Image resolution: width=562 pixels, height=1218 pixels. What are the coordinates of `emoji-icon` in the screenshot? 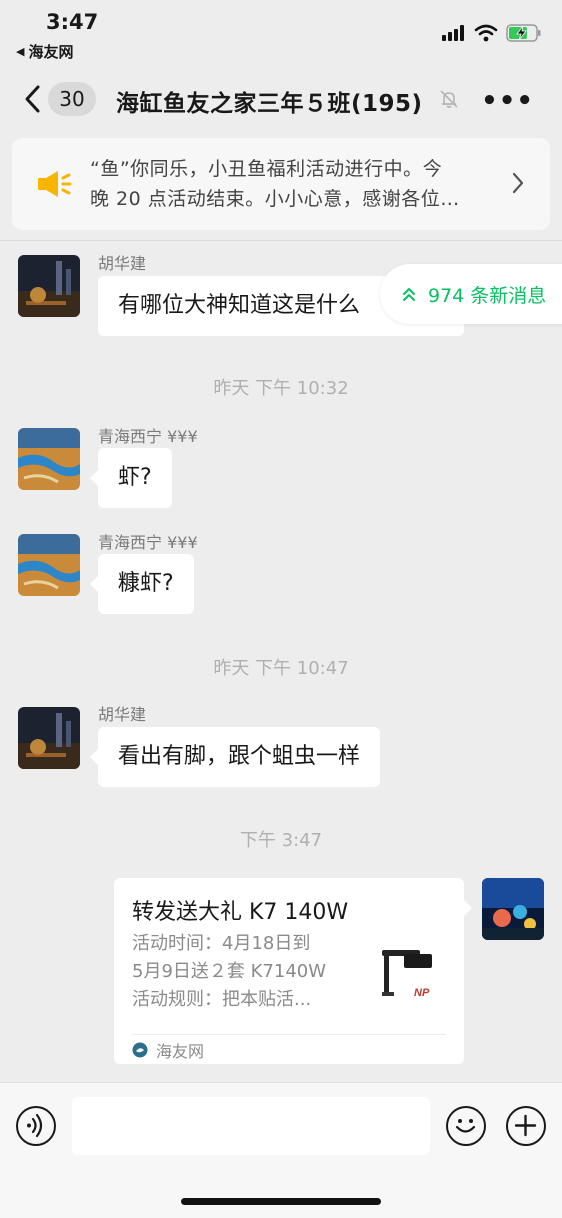 It's located at (466, 1126).